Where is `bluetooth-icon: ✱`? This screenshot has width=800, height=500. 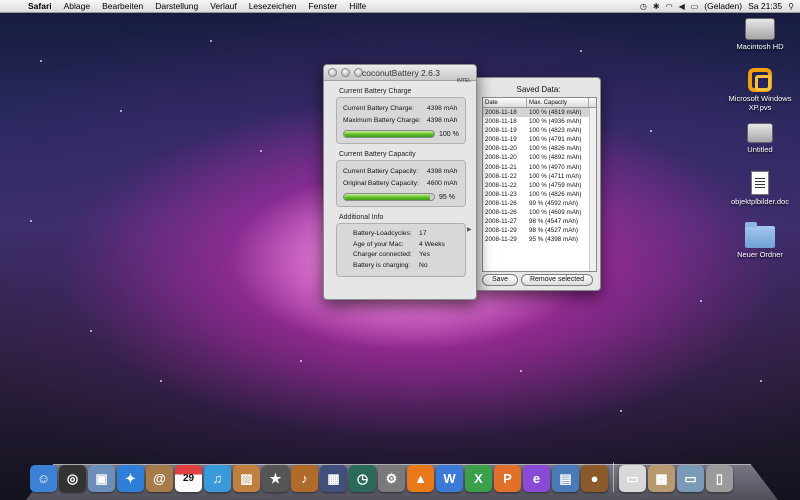 bluetooth-icon: ✱ is located at coordinates (656, 6).